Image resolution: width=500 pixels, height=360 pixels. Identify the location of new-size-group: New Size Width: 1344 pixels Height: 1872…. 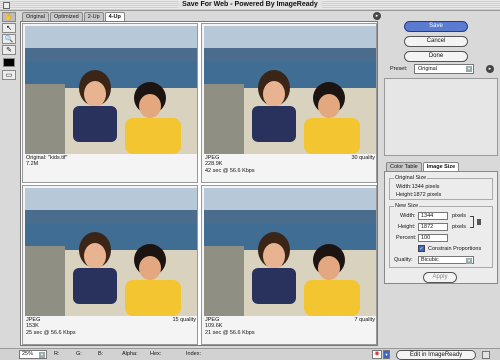
(441, 235).